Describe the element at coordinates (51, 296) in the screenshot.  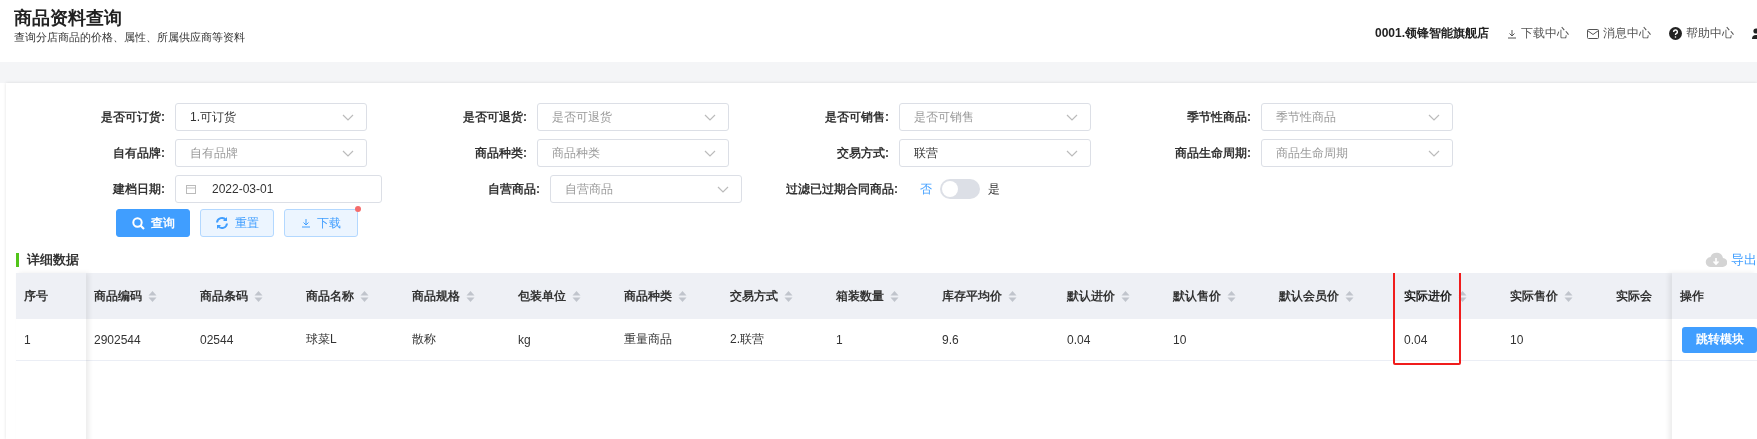
I see `column-header: 序号` at that location.